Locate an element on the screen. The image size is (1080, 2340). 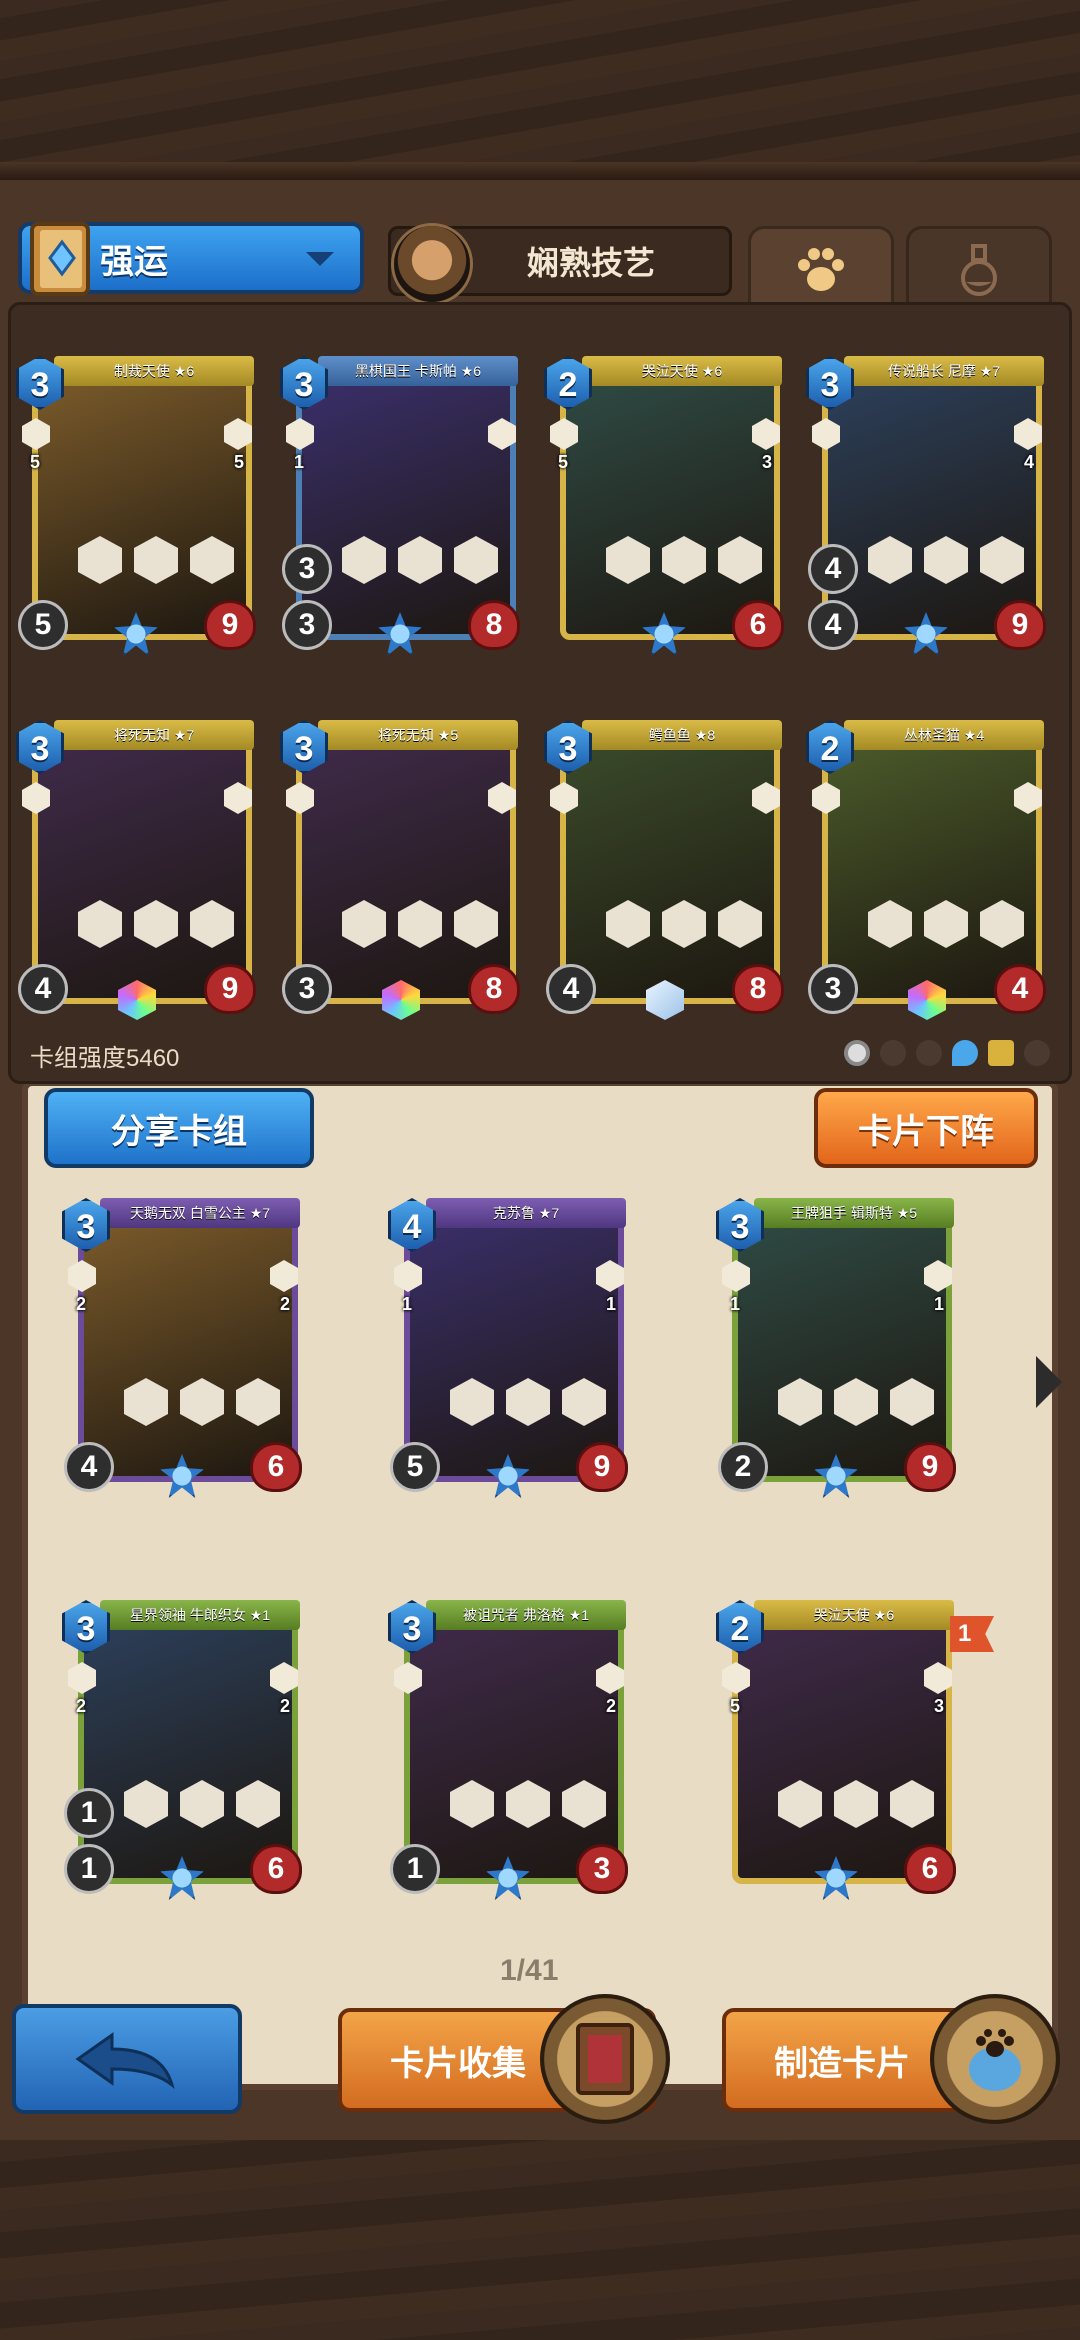
hero-avatar is located at coordinates (432, 264).